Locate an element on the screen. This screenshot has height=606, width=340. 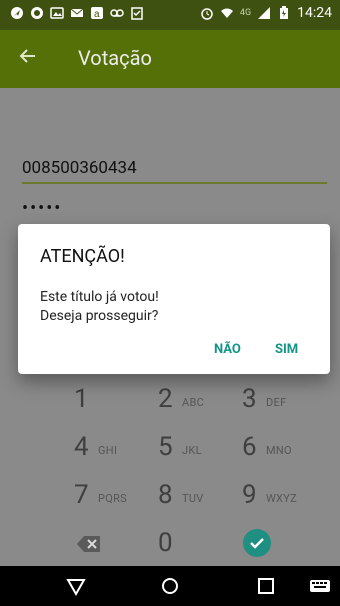
amazon-icon: a is located at coordinates (97, 13).